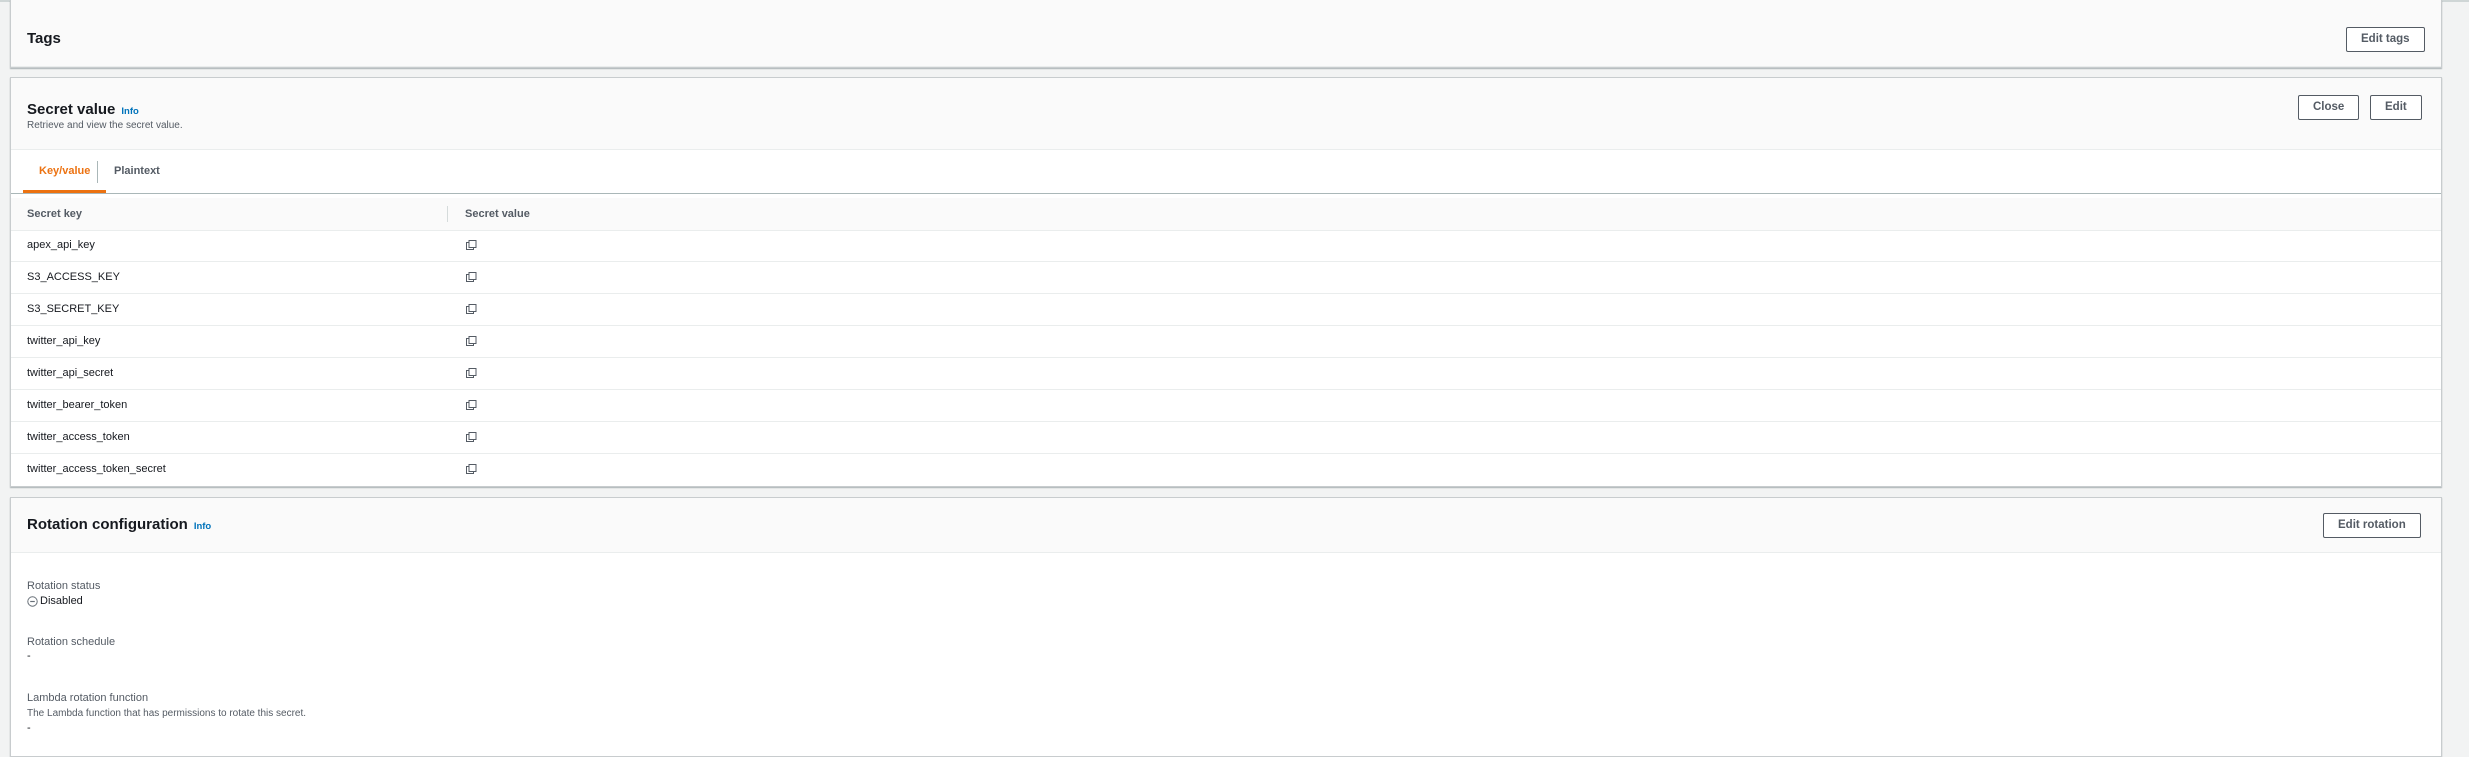 The height and width of the screenshot is (757, 2469). I want to click on secret-key-cell: twitter_access_token, so click(78, 437).